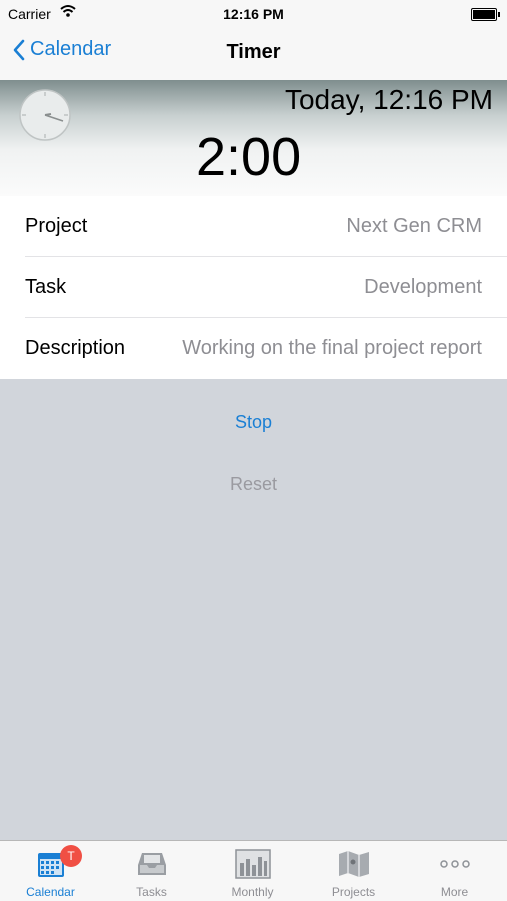 This screenshot has height=901, width=507. I want to click on task-label: Task, so click(46, 287).